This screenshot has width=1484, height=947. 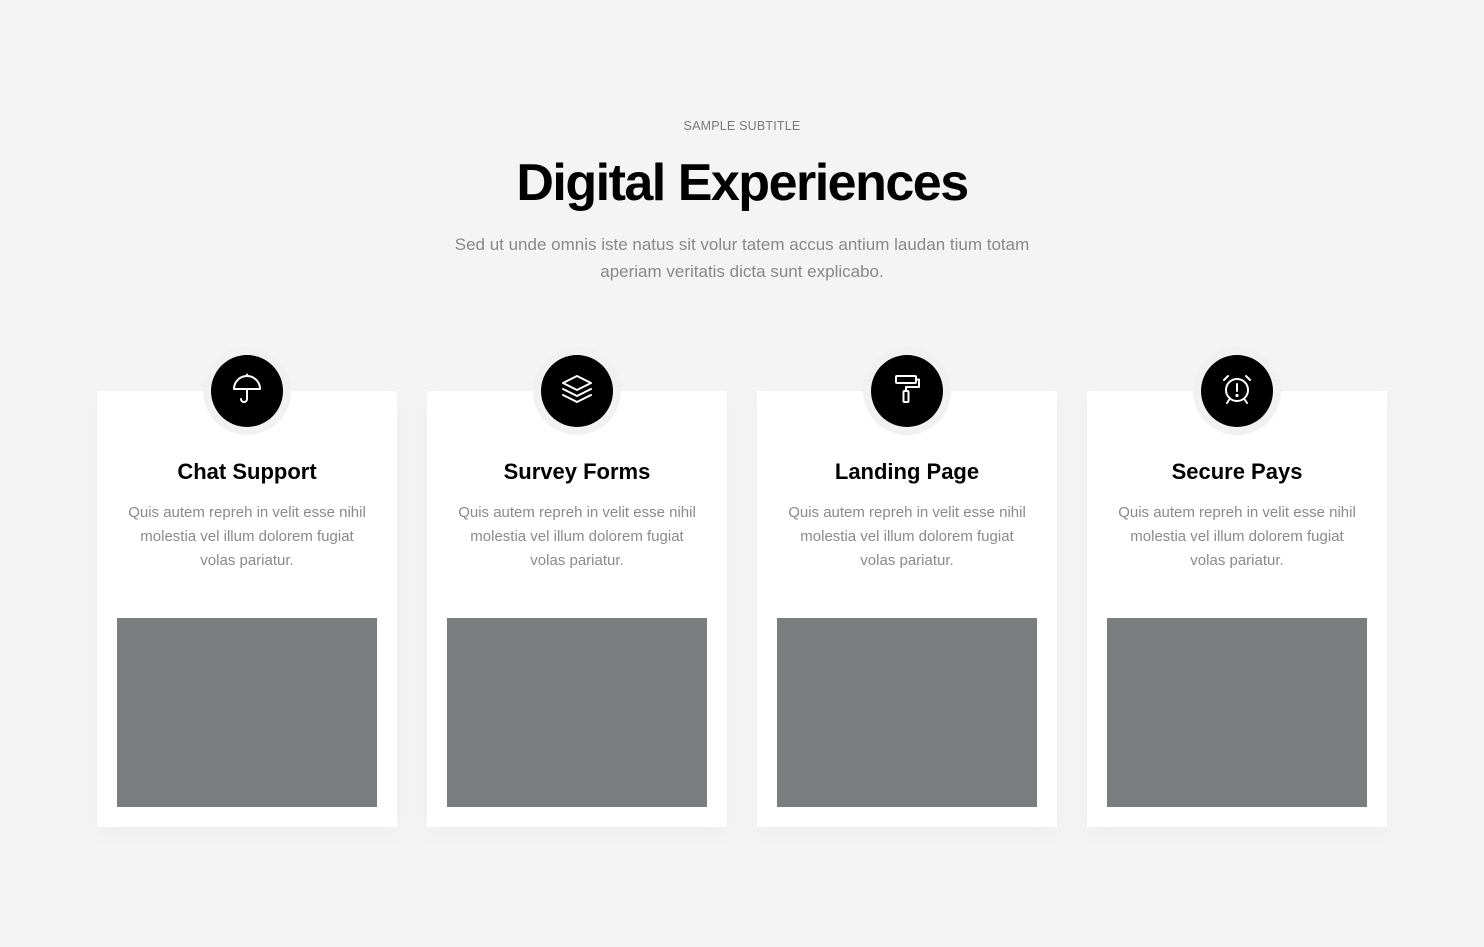 I want to click on paint-roller-icon, so click(x=907, y=391).